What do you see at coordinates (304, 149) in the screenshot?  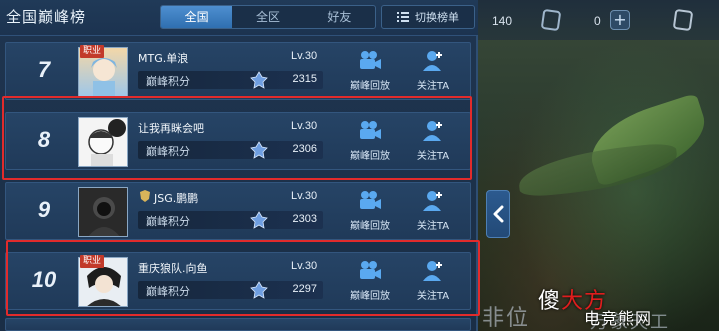 I see `score-value: 2306` at bounding box center [304, 149].